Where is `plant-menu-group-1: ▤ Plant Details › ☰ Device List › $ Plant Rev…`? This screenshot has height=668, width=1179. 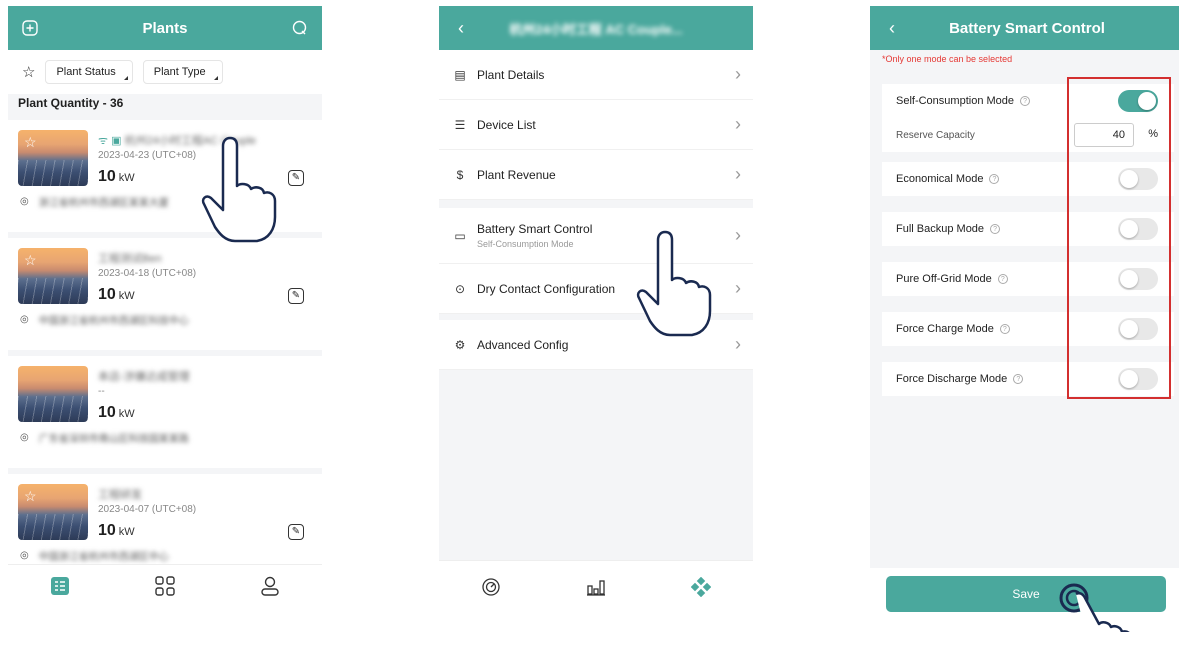
plant-menu-group-1: ▤ Plant Details › ☰ Device List › $ Plant Rev… is located at coordinates (596, 125).